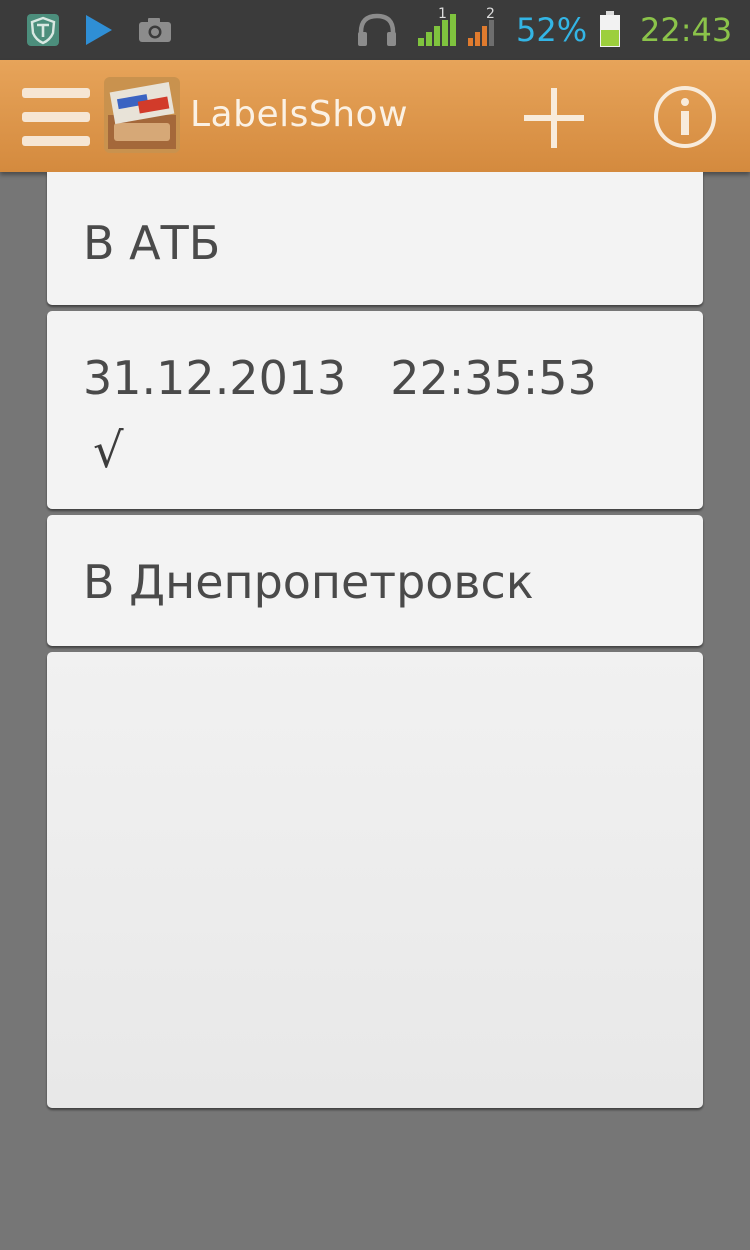 This screenshot has width=750, height=1250. What do you see at coordinates (308, 582) in the screenshot?
I see `note-text: В Днепропетровск` at bounding box center [308, 582].